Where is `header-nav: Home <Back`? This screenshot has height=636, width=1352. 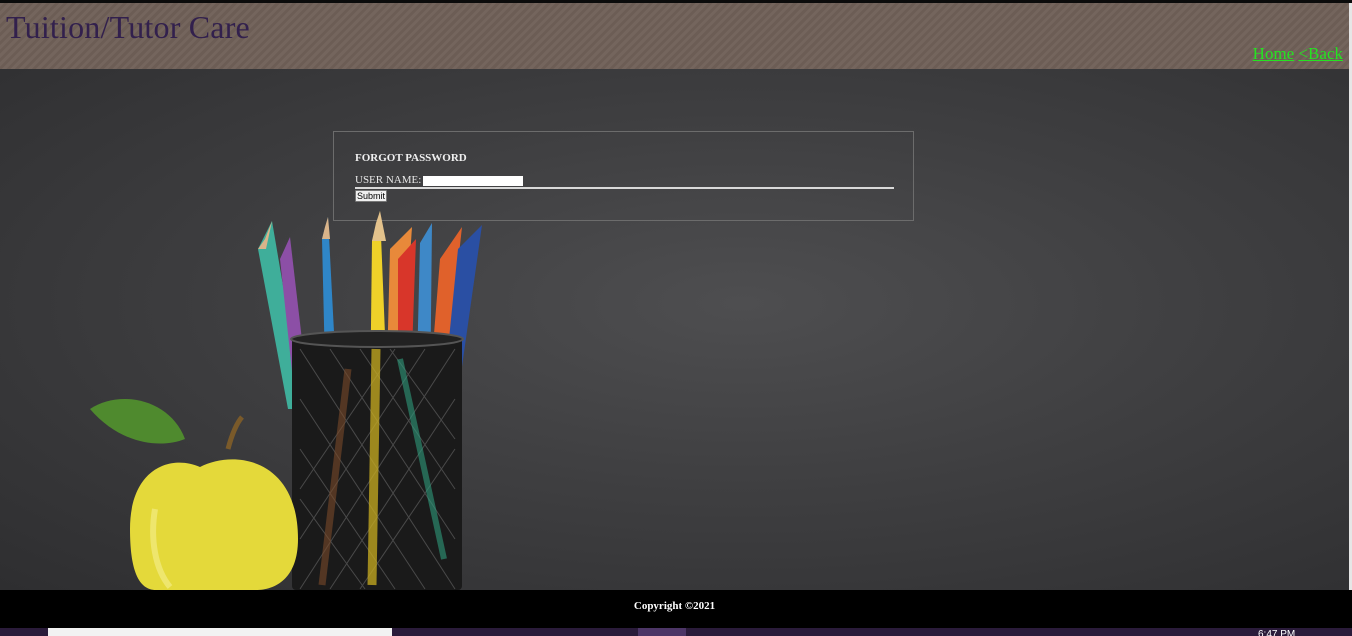
header-nav: Home <Back is located at coordinates (1298, 54).